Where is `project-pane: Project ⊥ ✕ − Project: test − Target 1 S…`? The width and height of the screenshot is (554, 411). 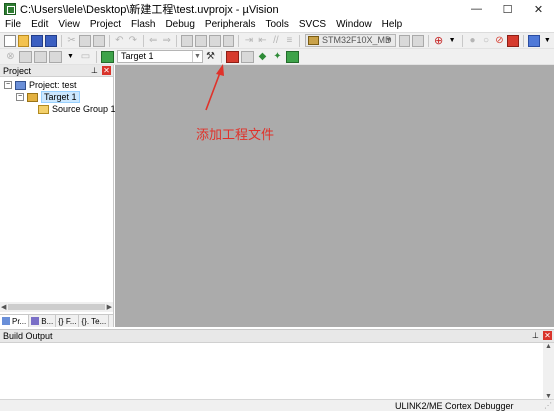
project-pane: Project ⊥ ✕ − Project: test − Target 1 S… is located at coordinates (58, 196).